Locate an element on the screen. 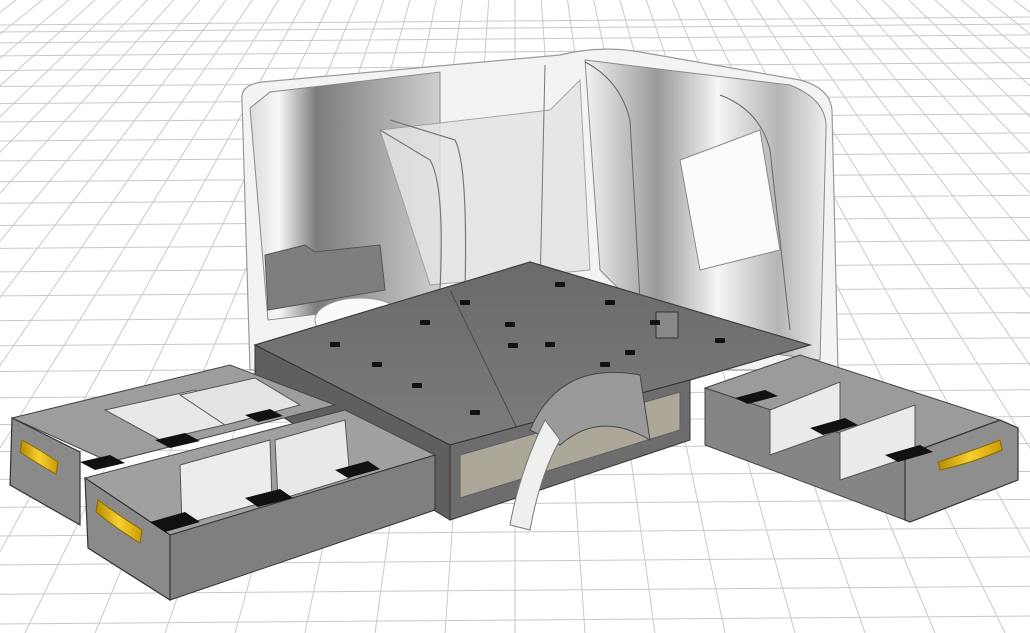 The height and width of the screenshot is (633, 1030). floor-bracket is located at coordinates (667, 325).